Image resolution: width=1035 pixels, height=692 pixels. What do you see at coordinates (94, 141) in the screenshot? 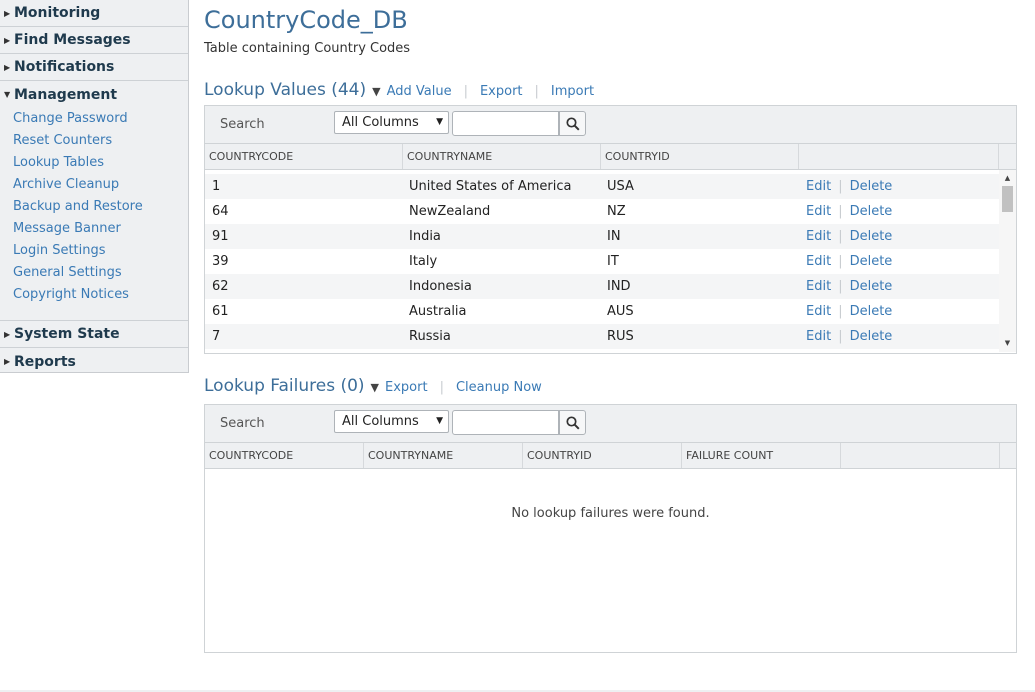
I see `sidebar-item-reset-counters: Reset Counters` at bounding box center [94, 141].